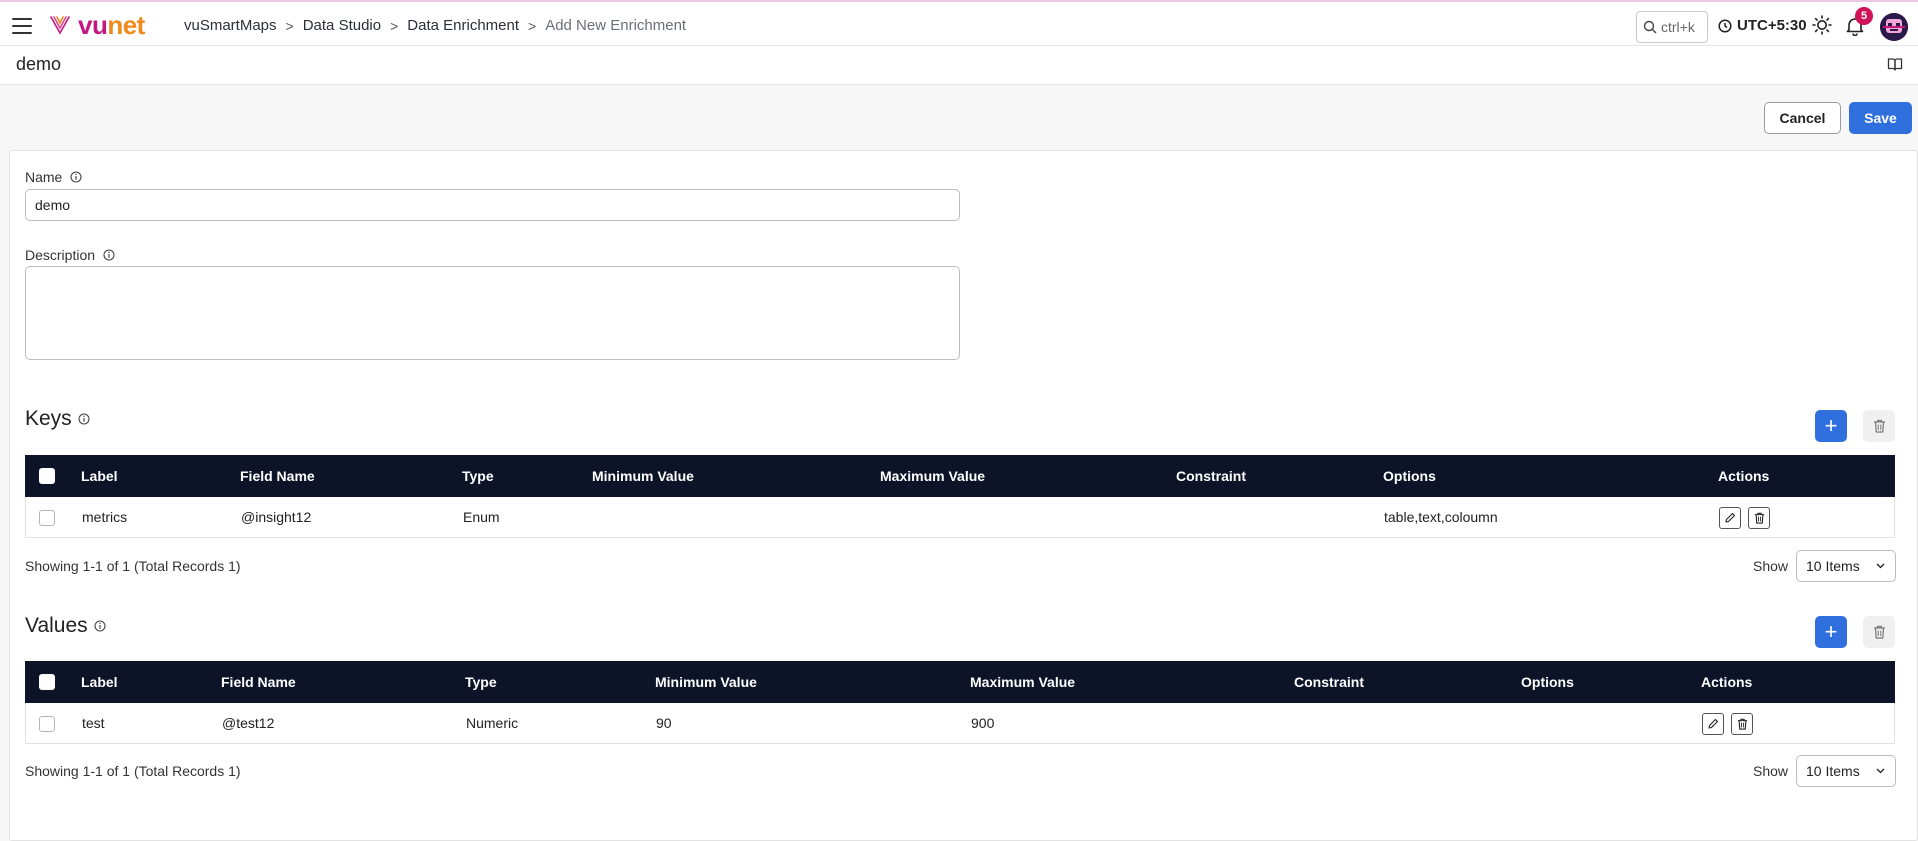 The image size is (1918, 841). What do you see at coordinates (22, 26) in the screenshot?
I see `menu-icon` at bounding box center [22, 26].